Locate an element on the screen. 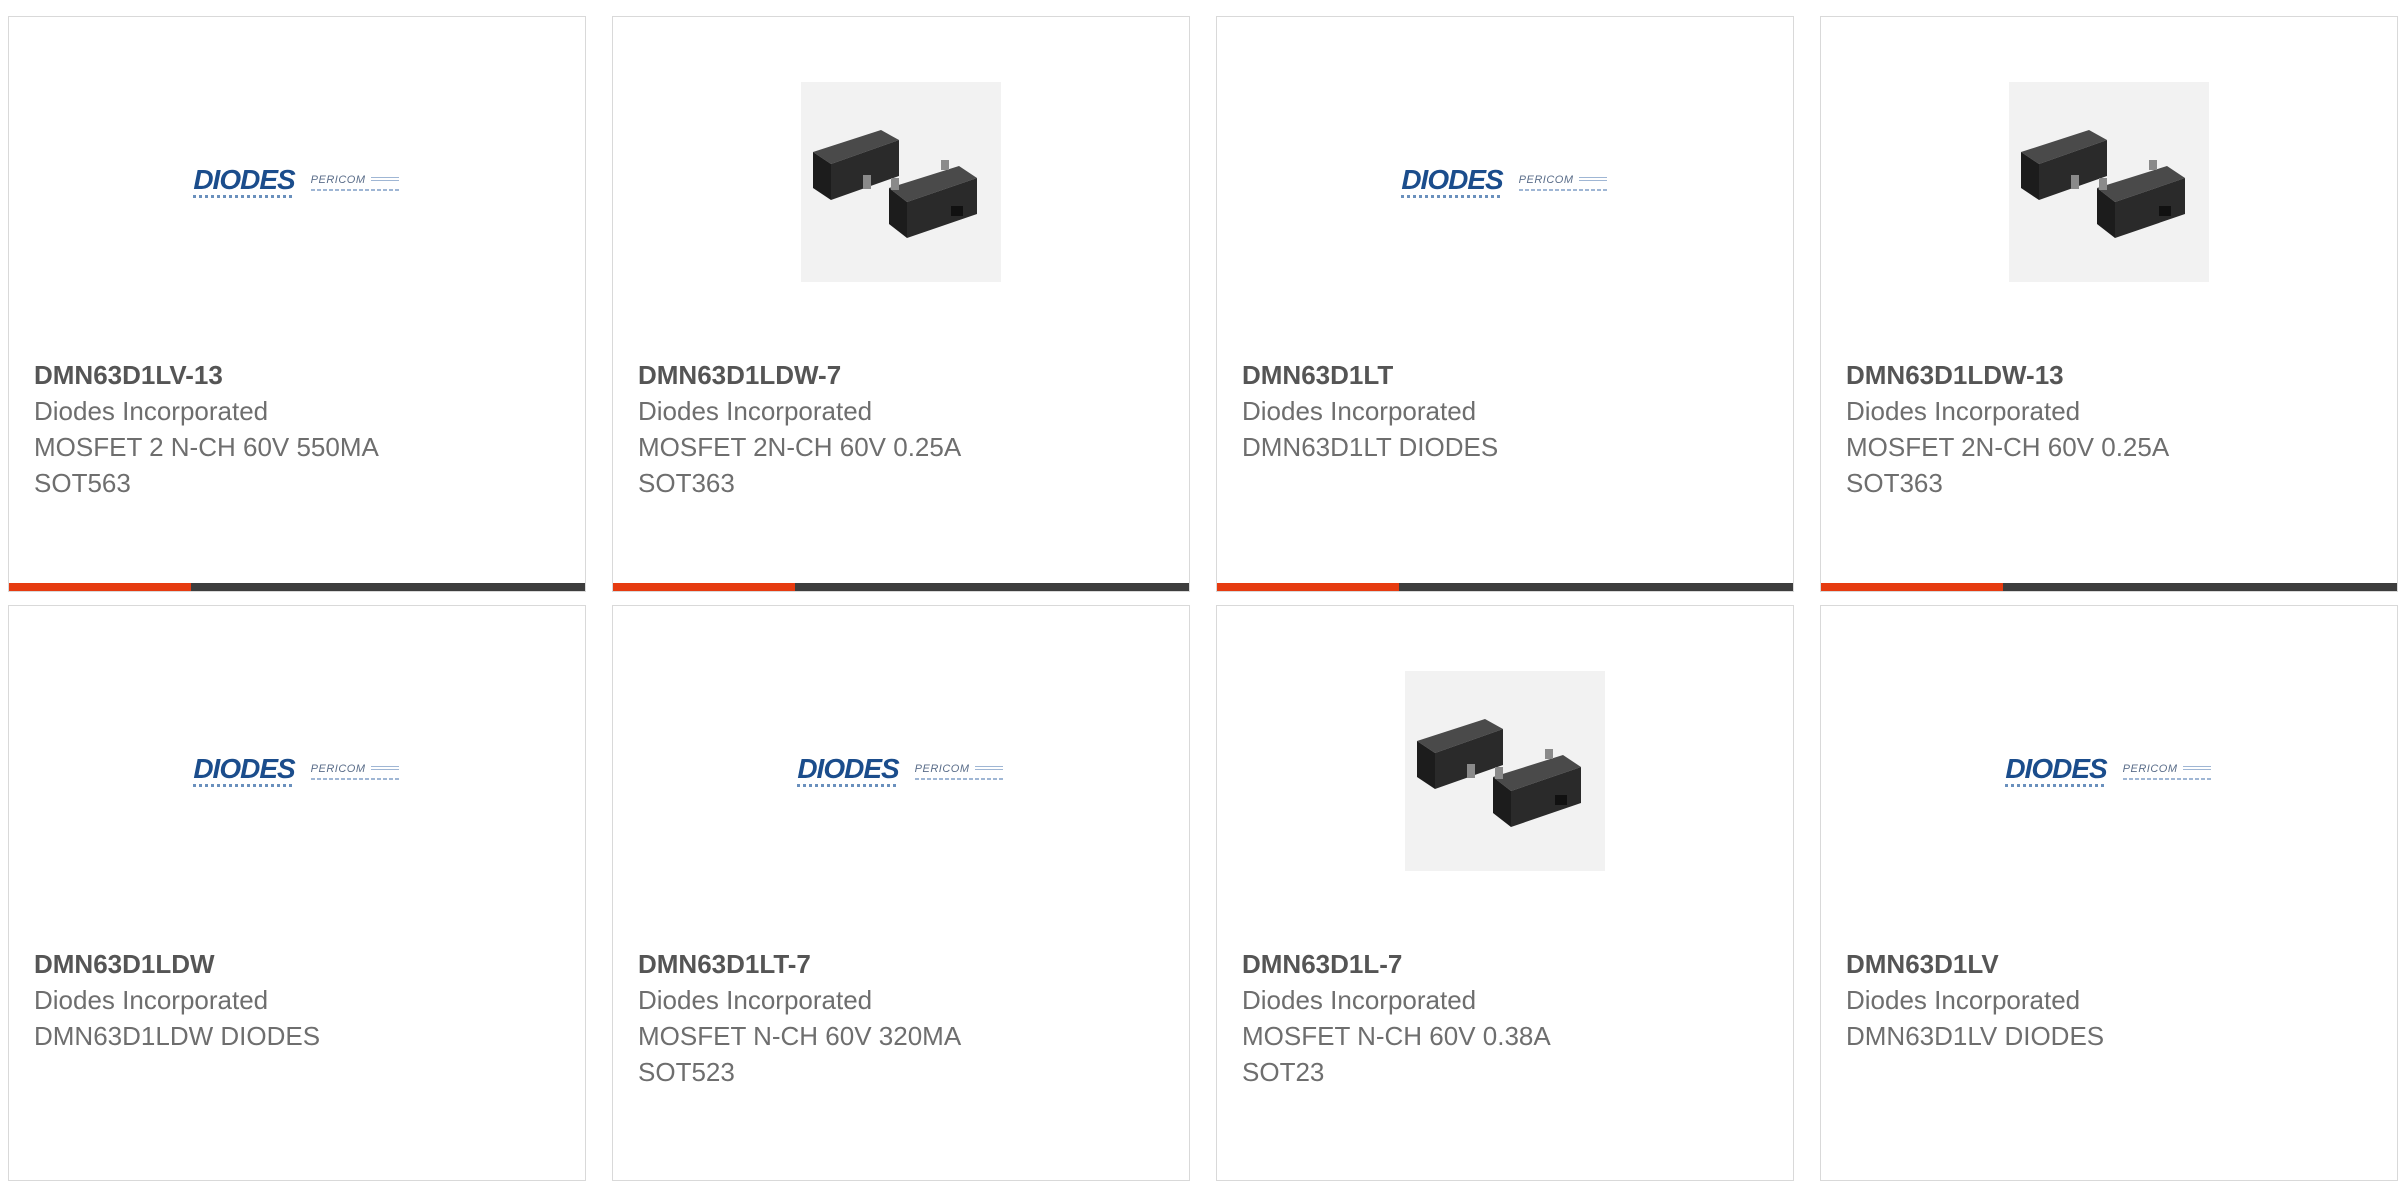  description-line: SOT23 is located at coordinates (1283, 1072).